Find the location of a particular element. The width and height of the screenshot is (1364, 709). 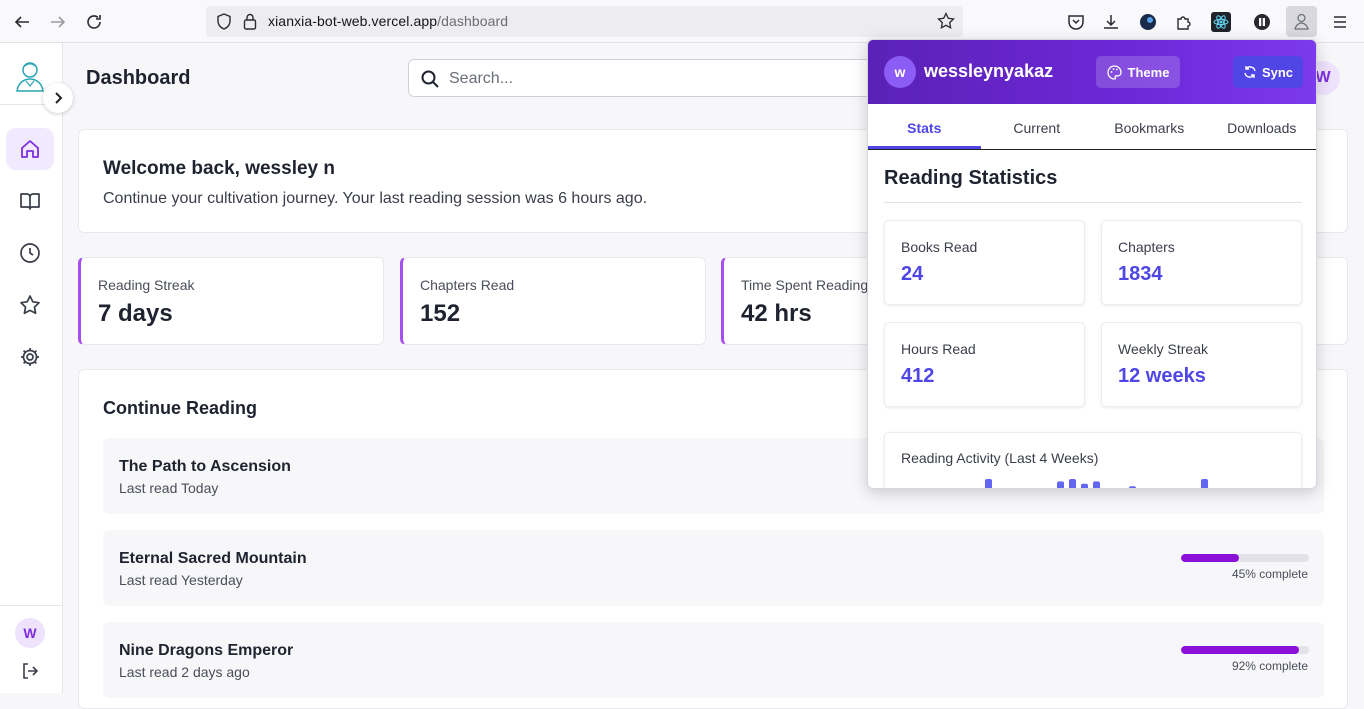

sync-icon is located at coordinates (1250, 72).